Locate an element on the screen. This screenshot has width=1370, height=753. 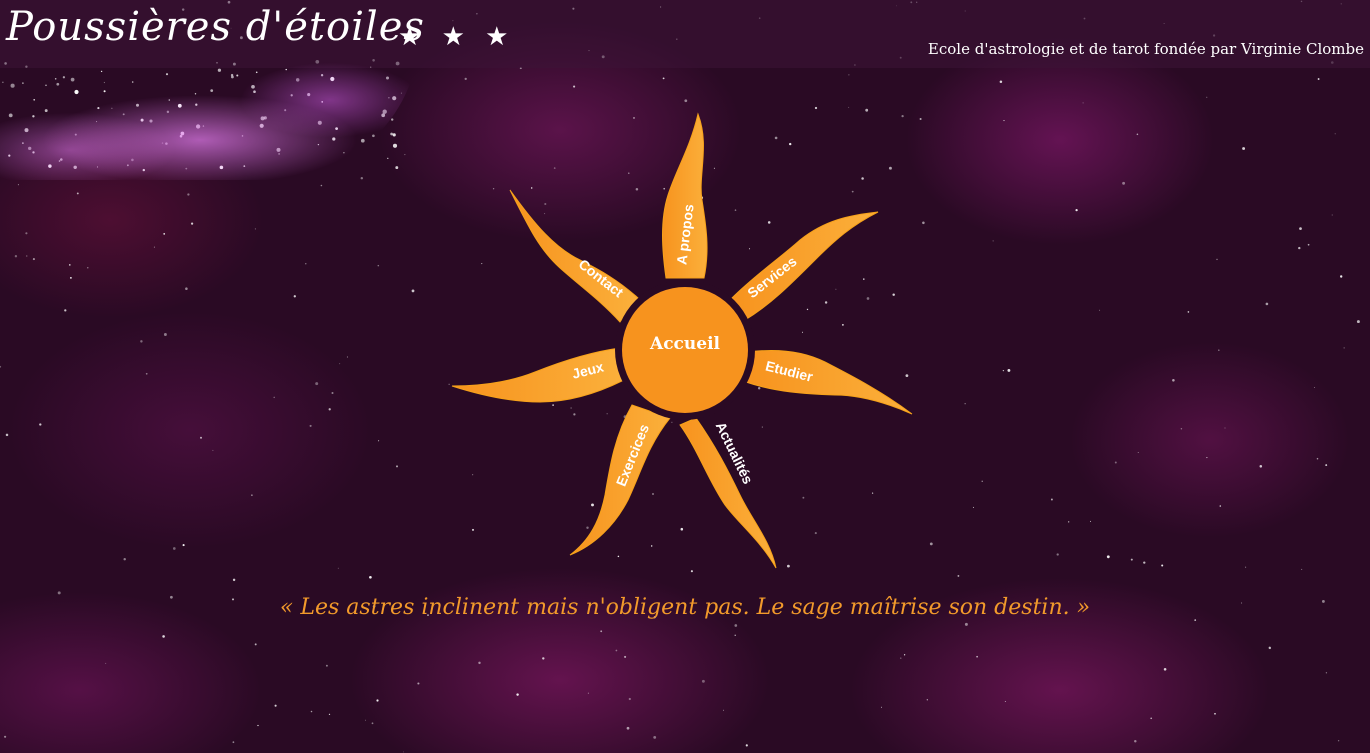
ray-contact: Contact is located at coordinates (574, 256).